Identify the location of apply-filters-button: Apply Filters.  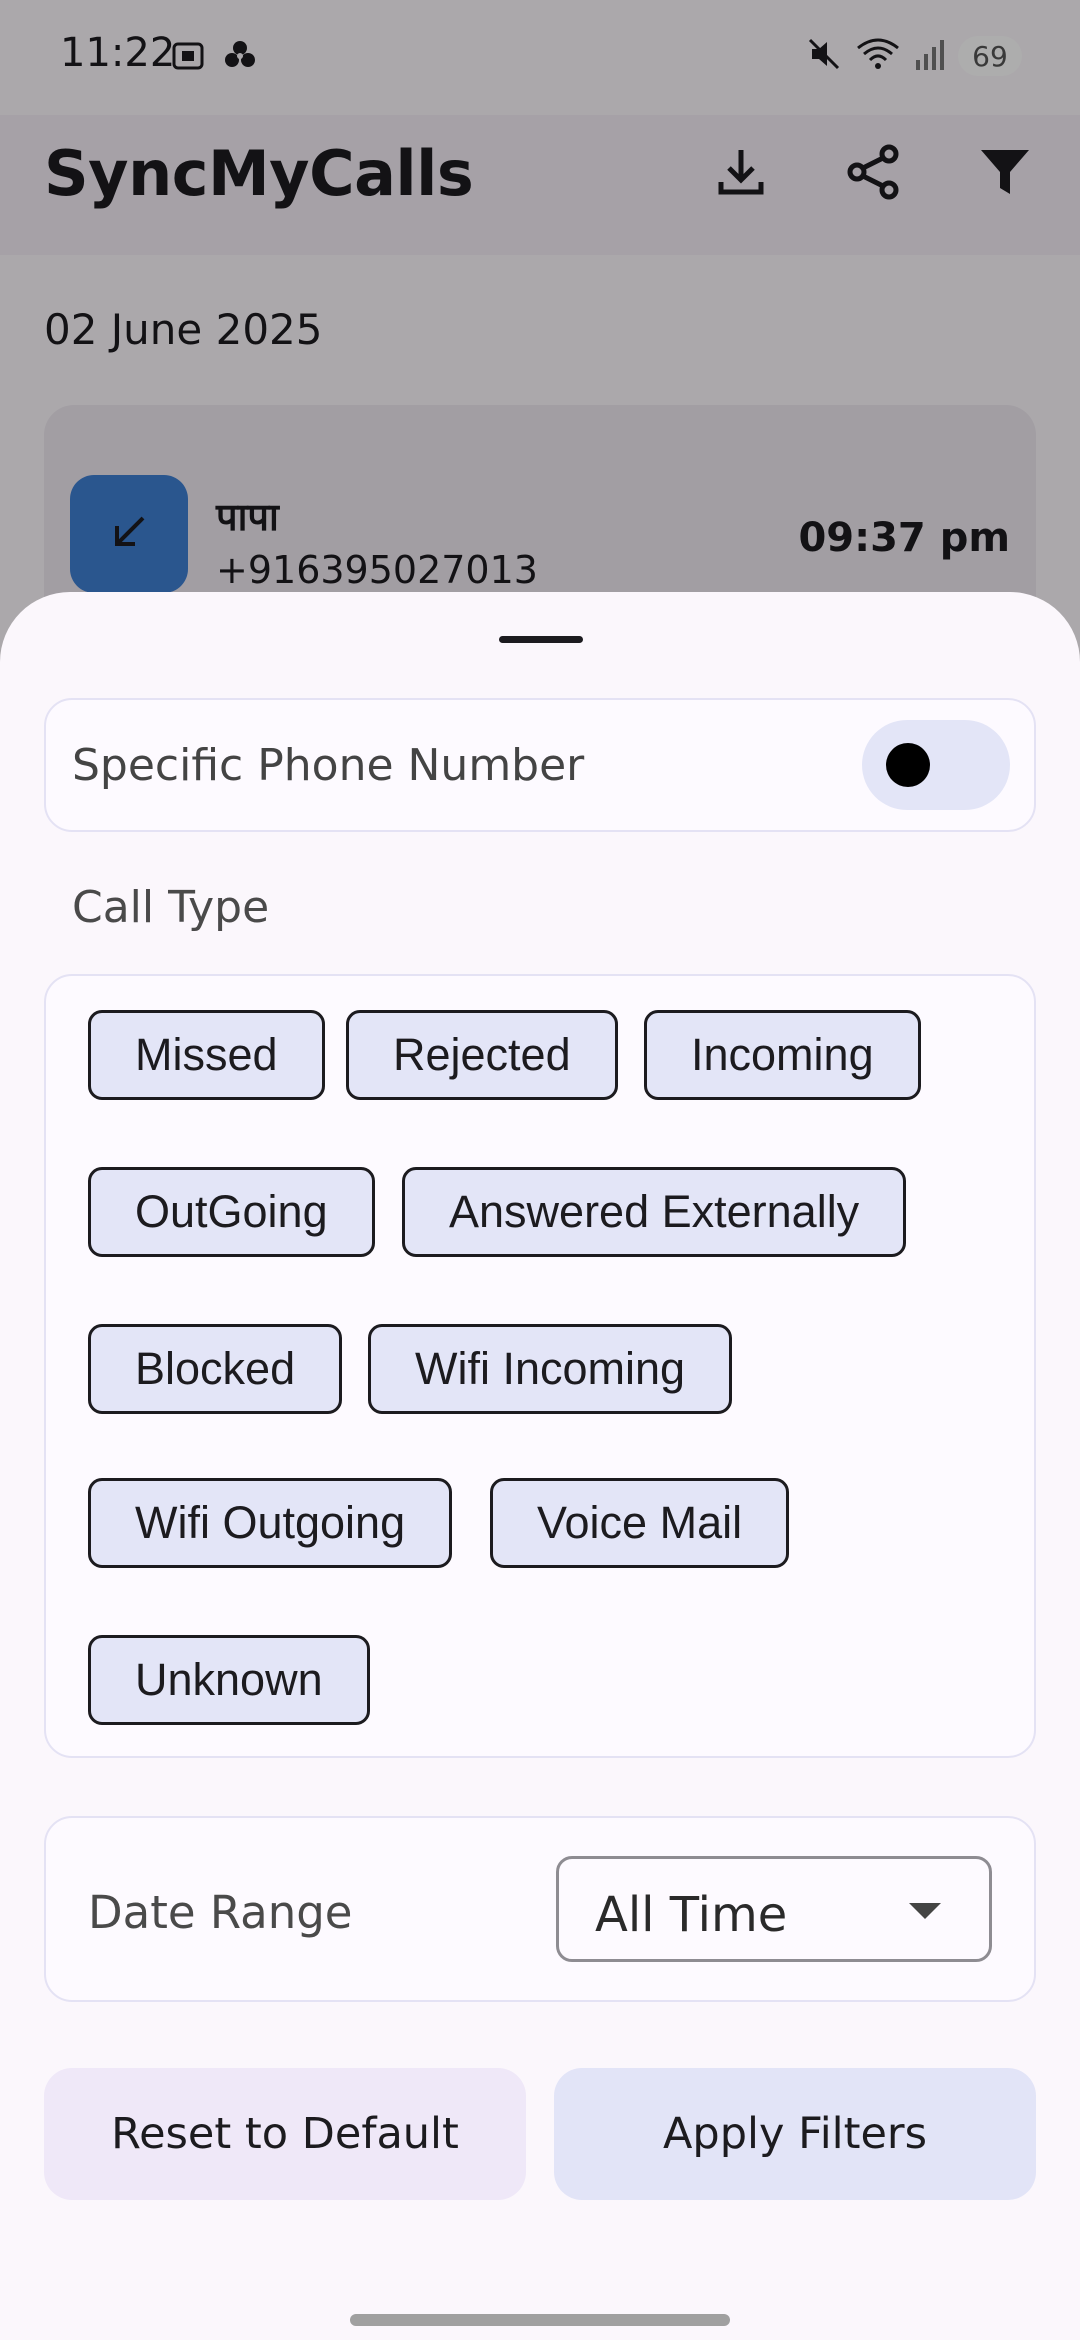
(795, 2134).